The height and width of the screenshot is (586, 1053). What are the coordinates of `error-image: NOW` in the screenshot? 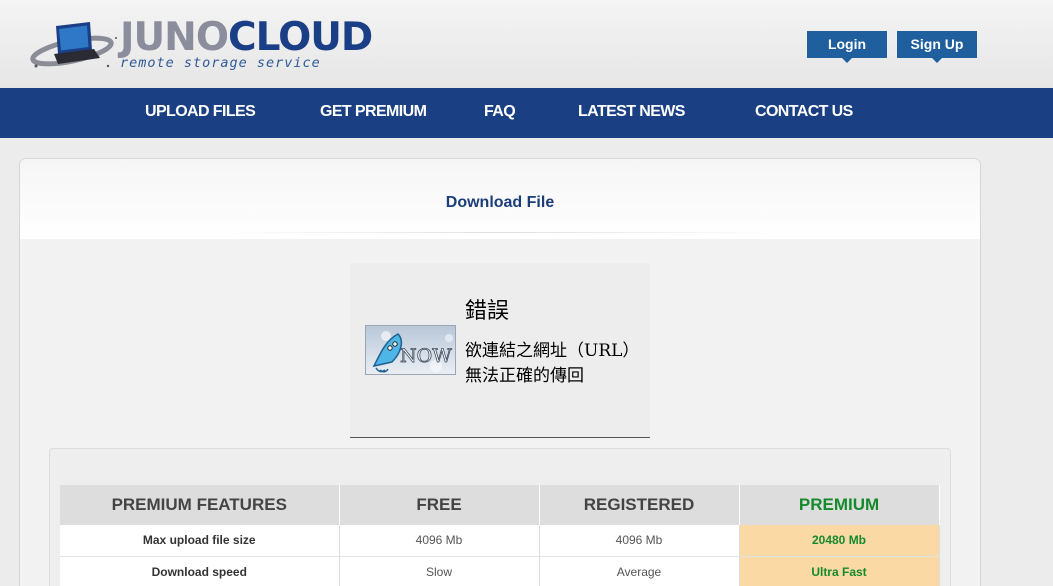 It's located at (410, 350).